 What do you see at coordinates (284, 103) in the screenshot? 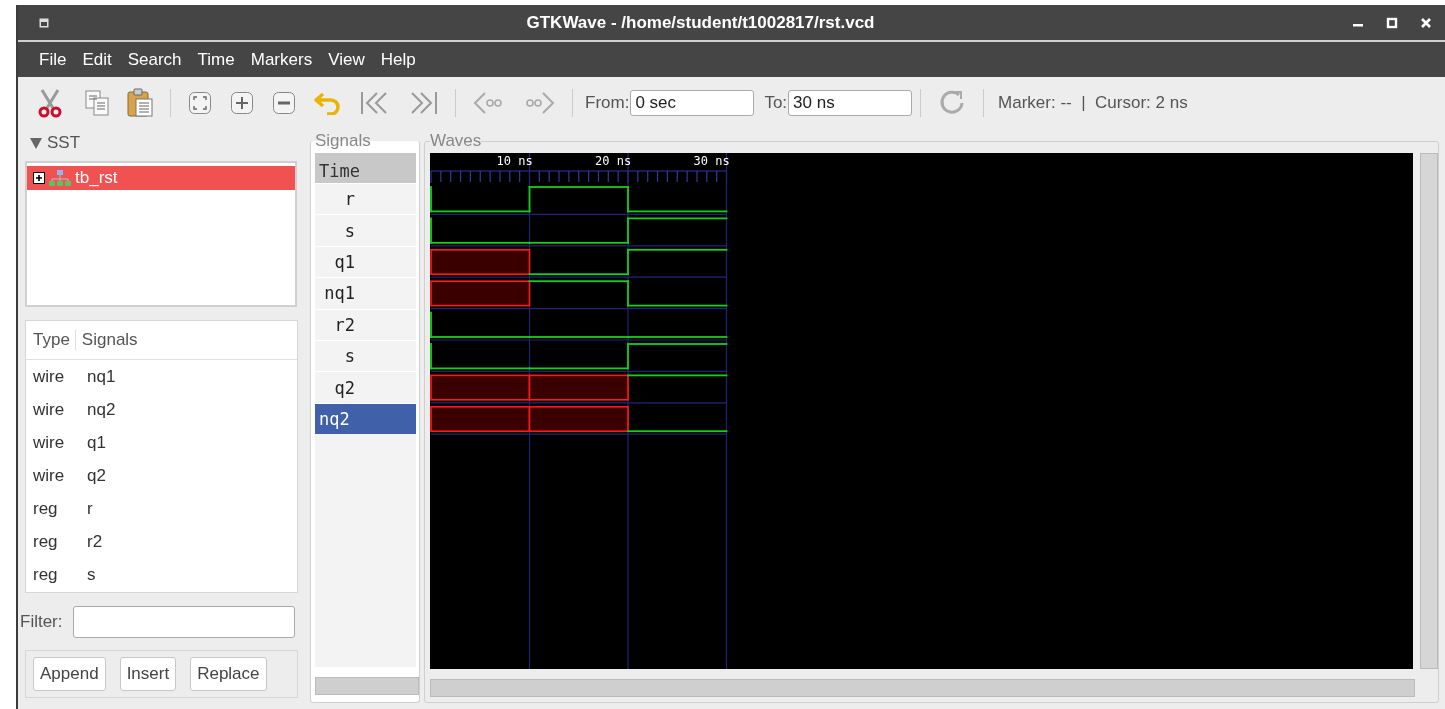
I see `zoom-out-icon` at bounding box center [284, 103].